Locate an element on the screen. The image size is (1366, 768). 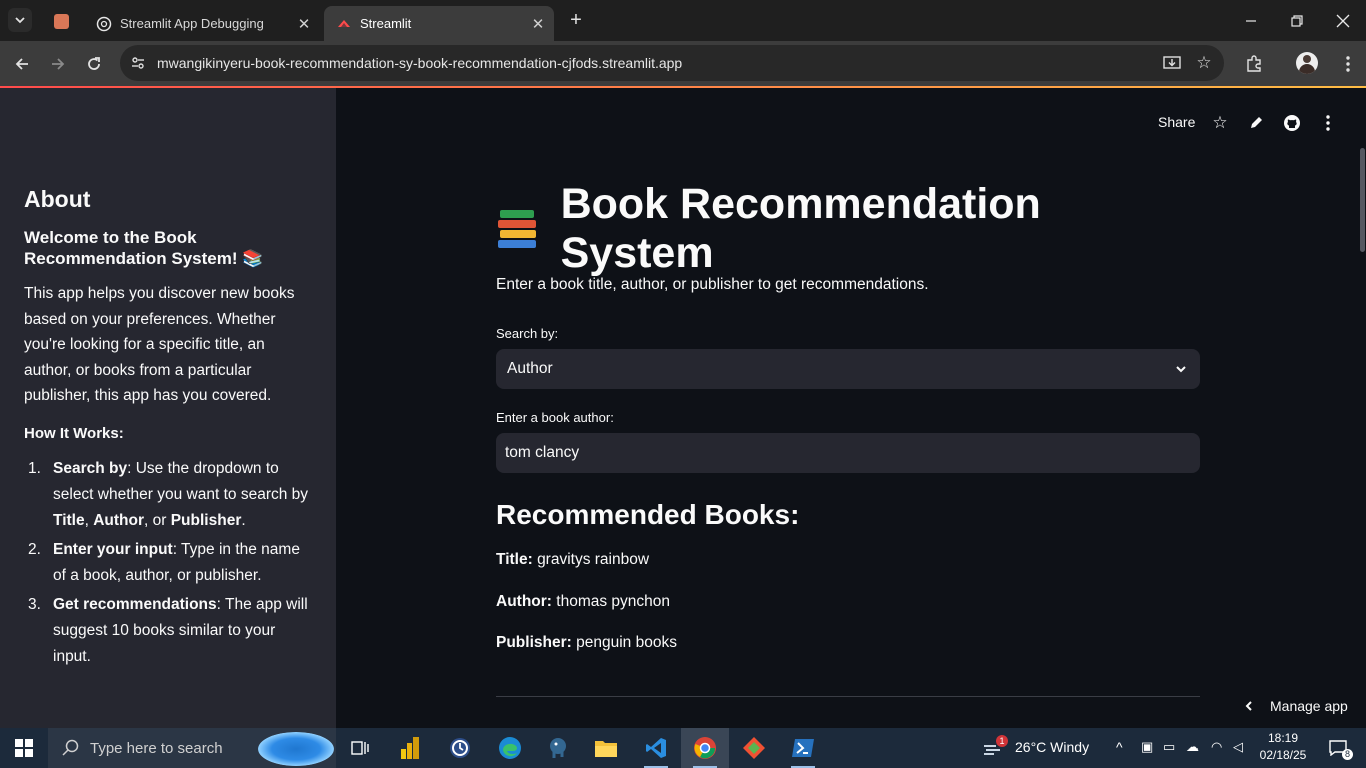
main-menu-icon is located at coordinates (1328, 123).